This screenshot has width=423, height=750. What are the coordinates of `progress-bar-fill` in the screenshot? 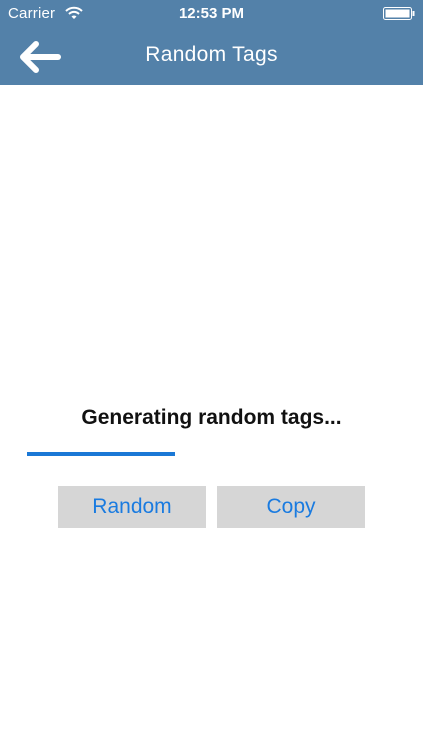 It's located at (101, 454).